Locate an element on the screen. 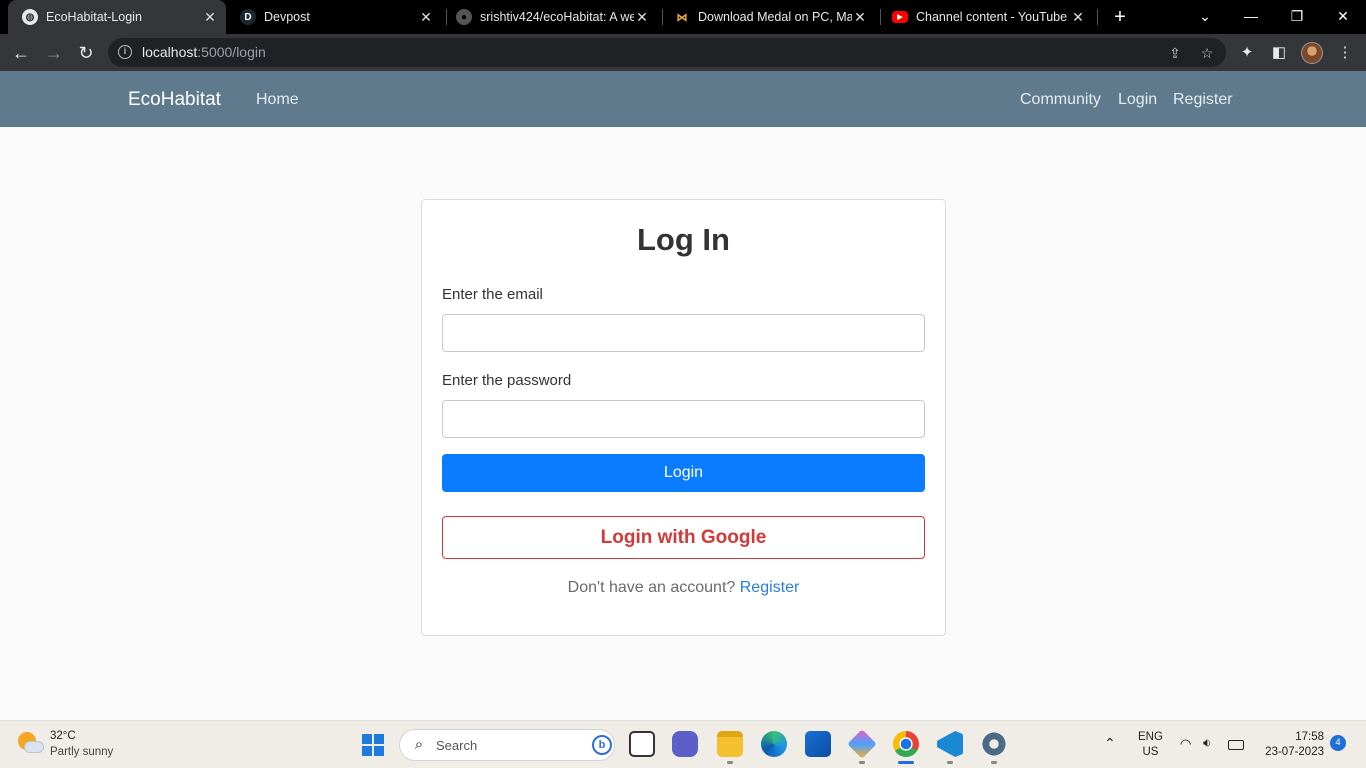 This screenshot has height=768, width=1366. minimize-button: — is located at coordinates (1251, 17).